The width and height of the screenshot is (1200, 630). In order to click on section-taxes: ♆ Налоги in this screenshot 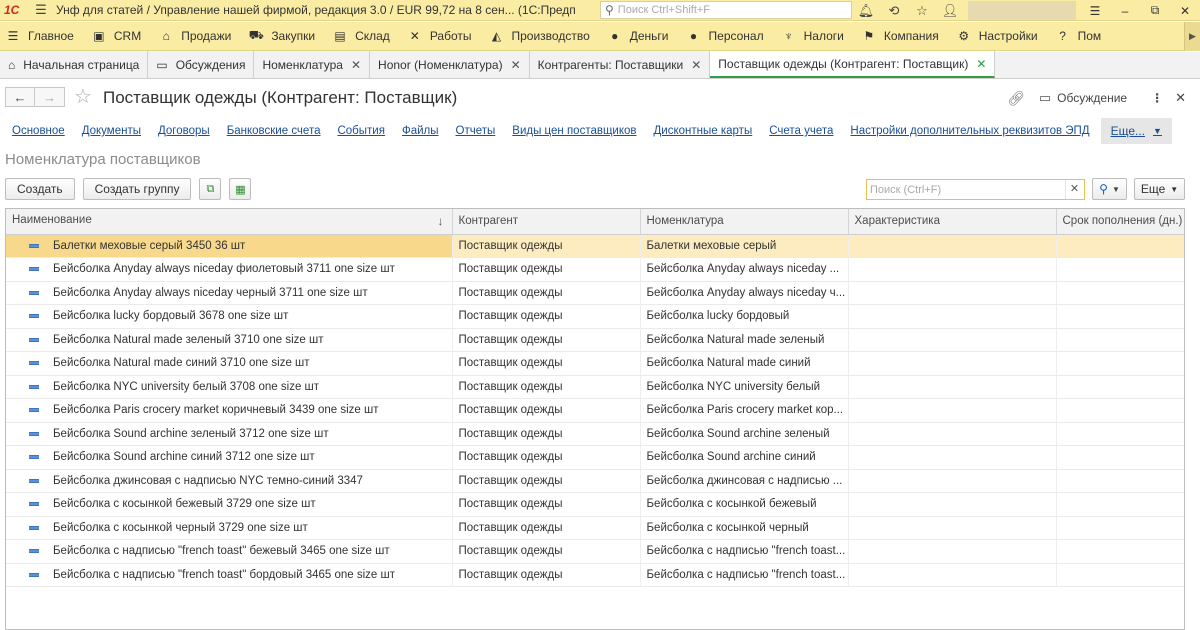, I will do `click(813, 36)`.